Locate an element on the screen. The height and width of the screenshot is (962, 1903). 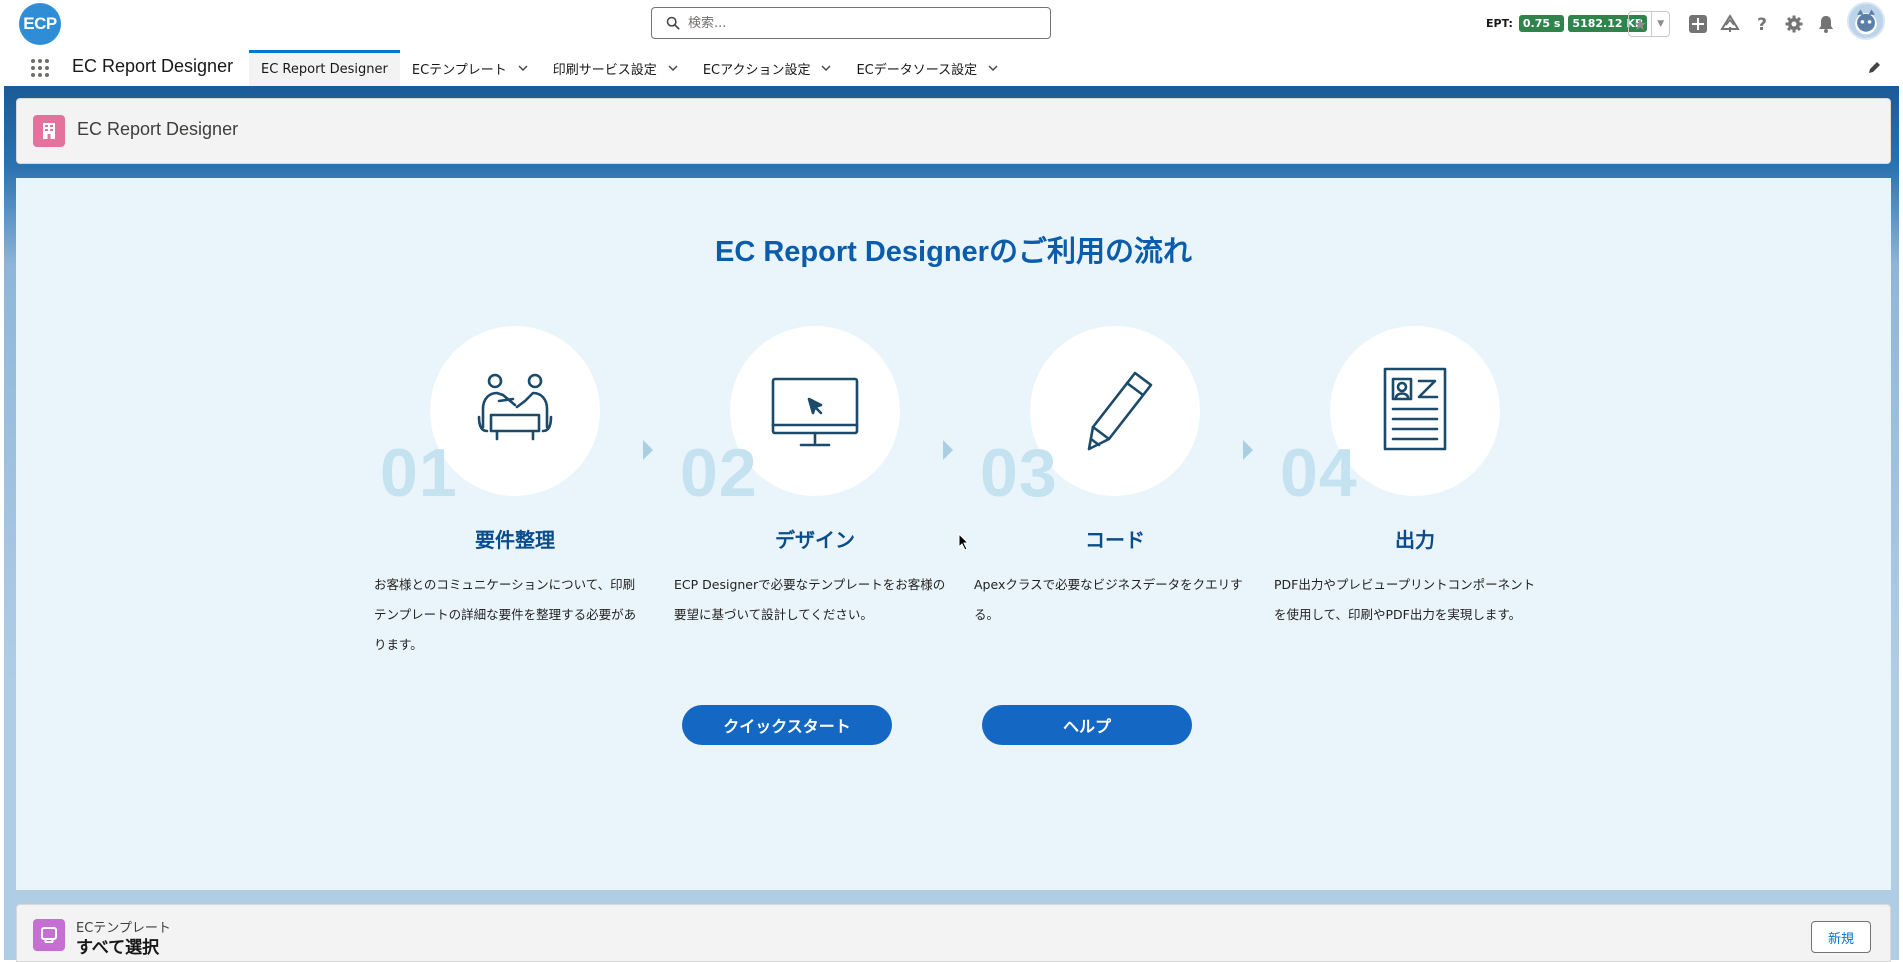
bell-icon is located at coordinates (1826, 24).